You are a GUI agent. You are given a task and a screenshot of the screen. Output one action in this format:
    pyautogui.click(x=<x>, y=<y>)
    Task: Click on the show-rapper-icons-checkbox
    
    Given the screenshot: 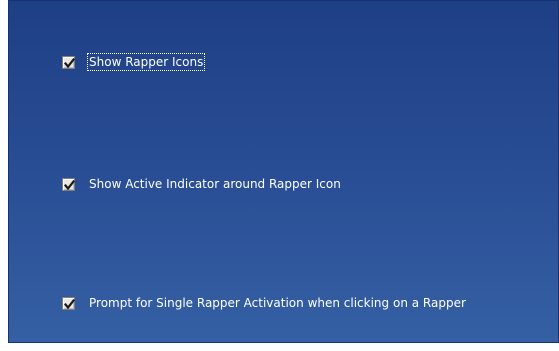 What is the action you would take?
    pyautogui.click(x=69, y=62)
    